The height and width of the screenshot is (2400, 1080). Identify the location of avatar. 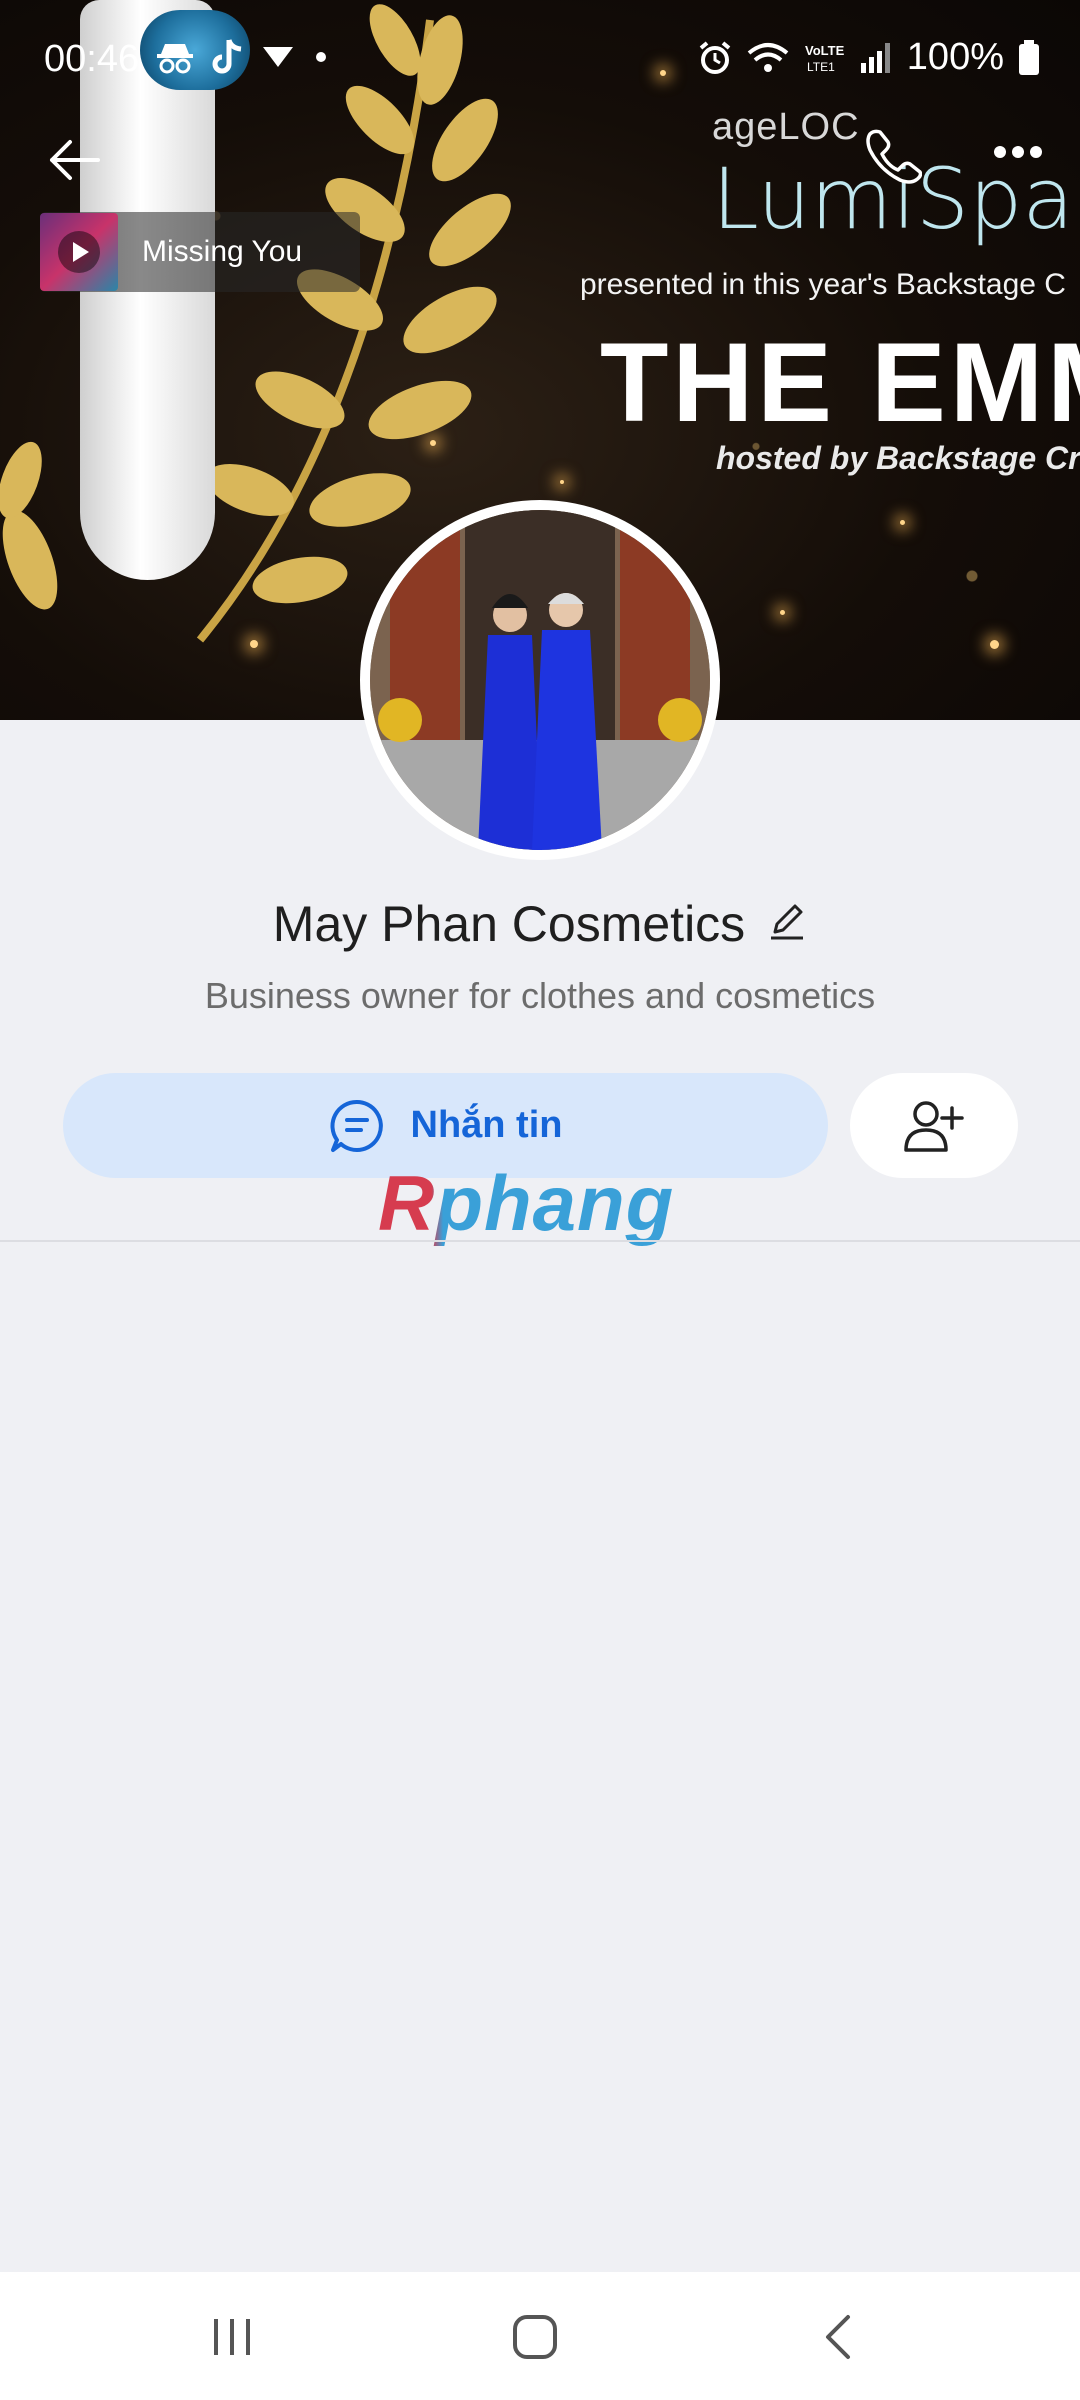
(540, 680).